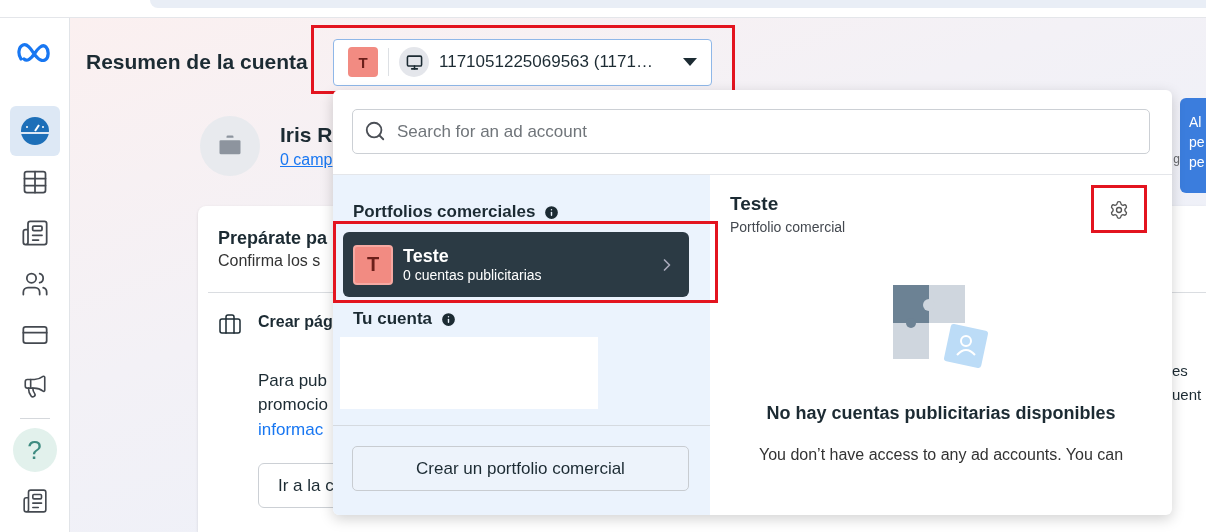  I want to click on card-title: Prepárate pa, so click(273, 238).